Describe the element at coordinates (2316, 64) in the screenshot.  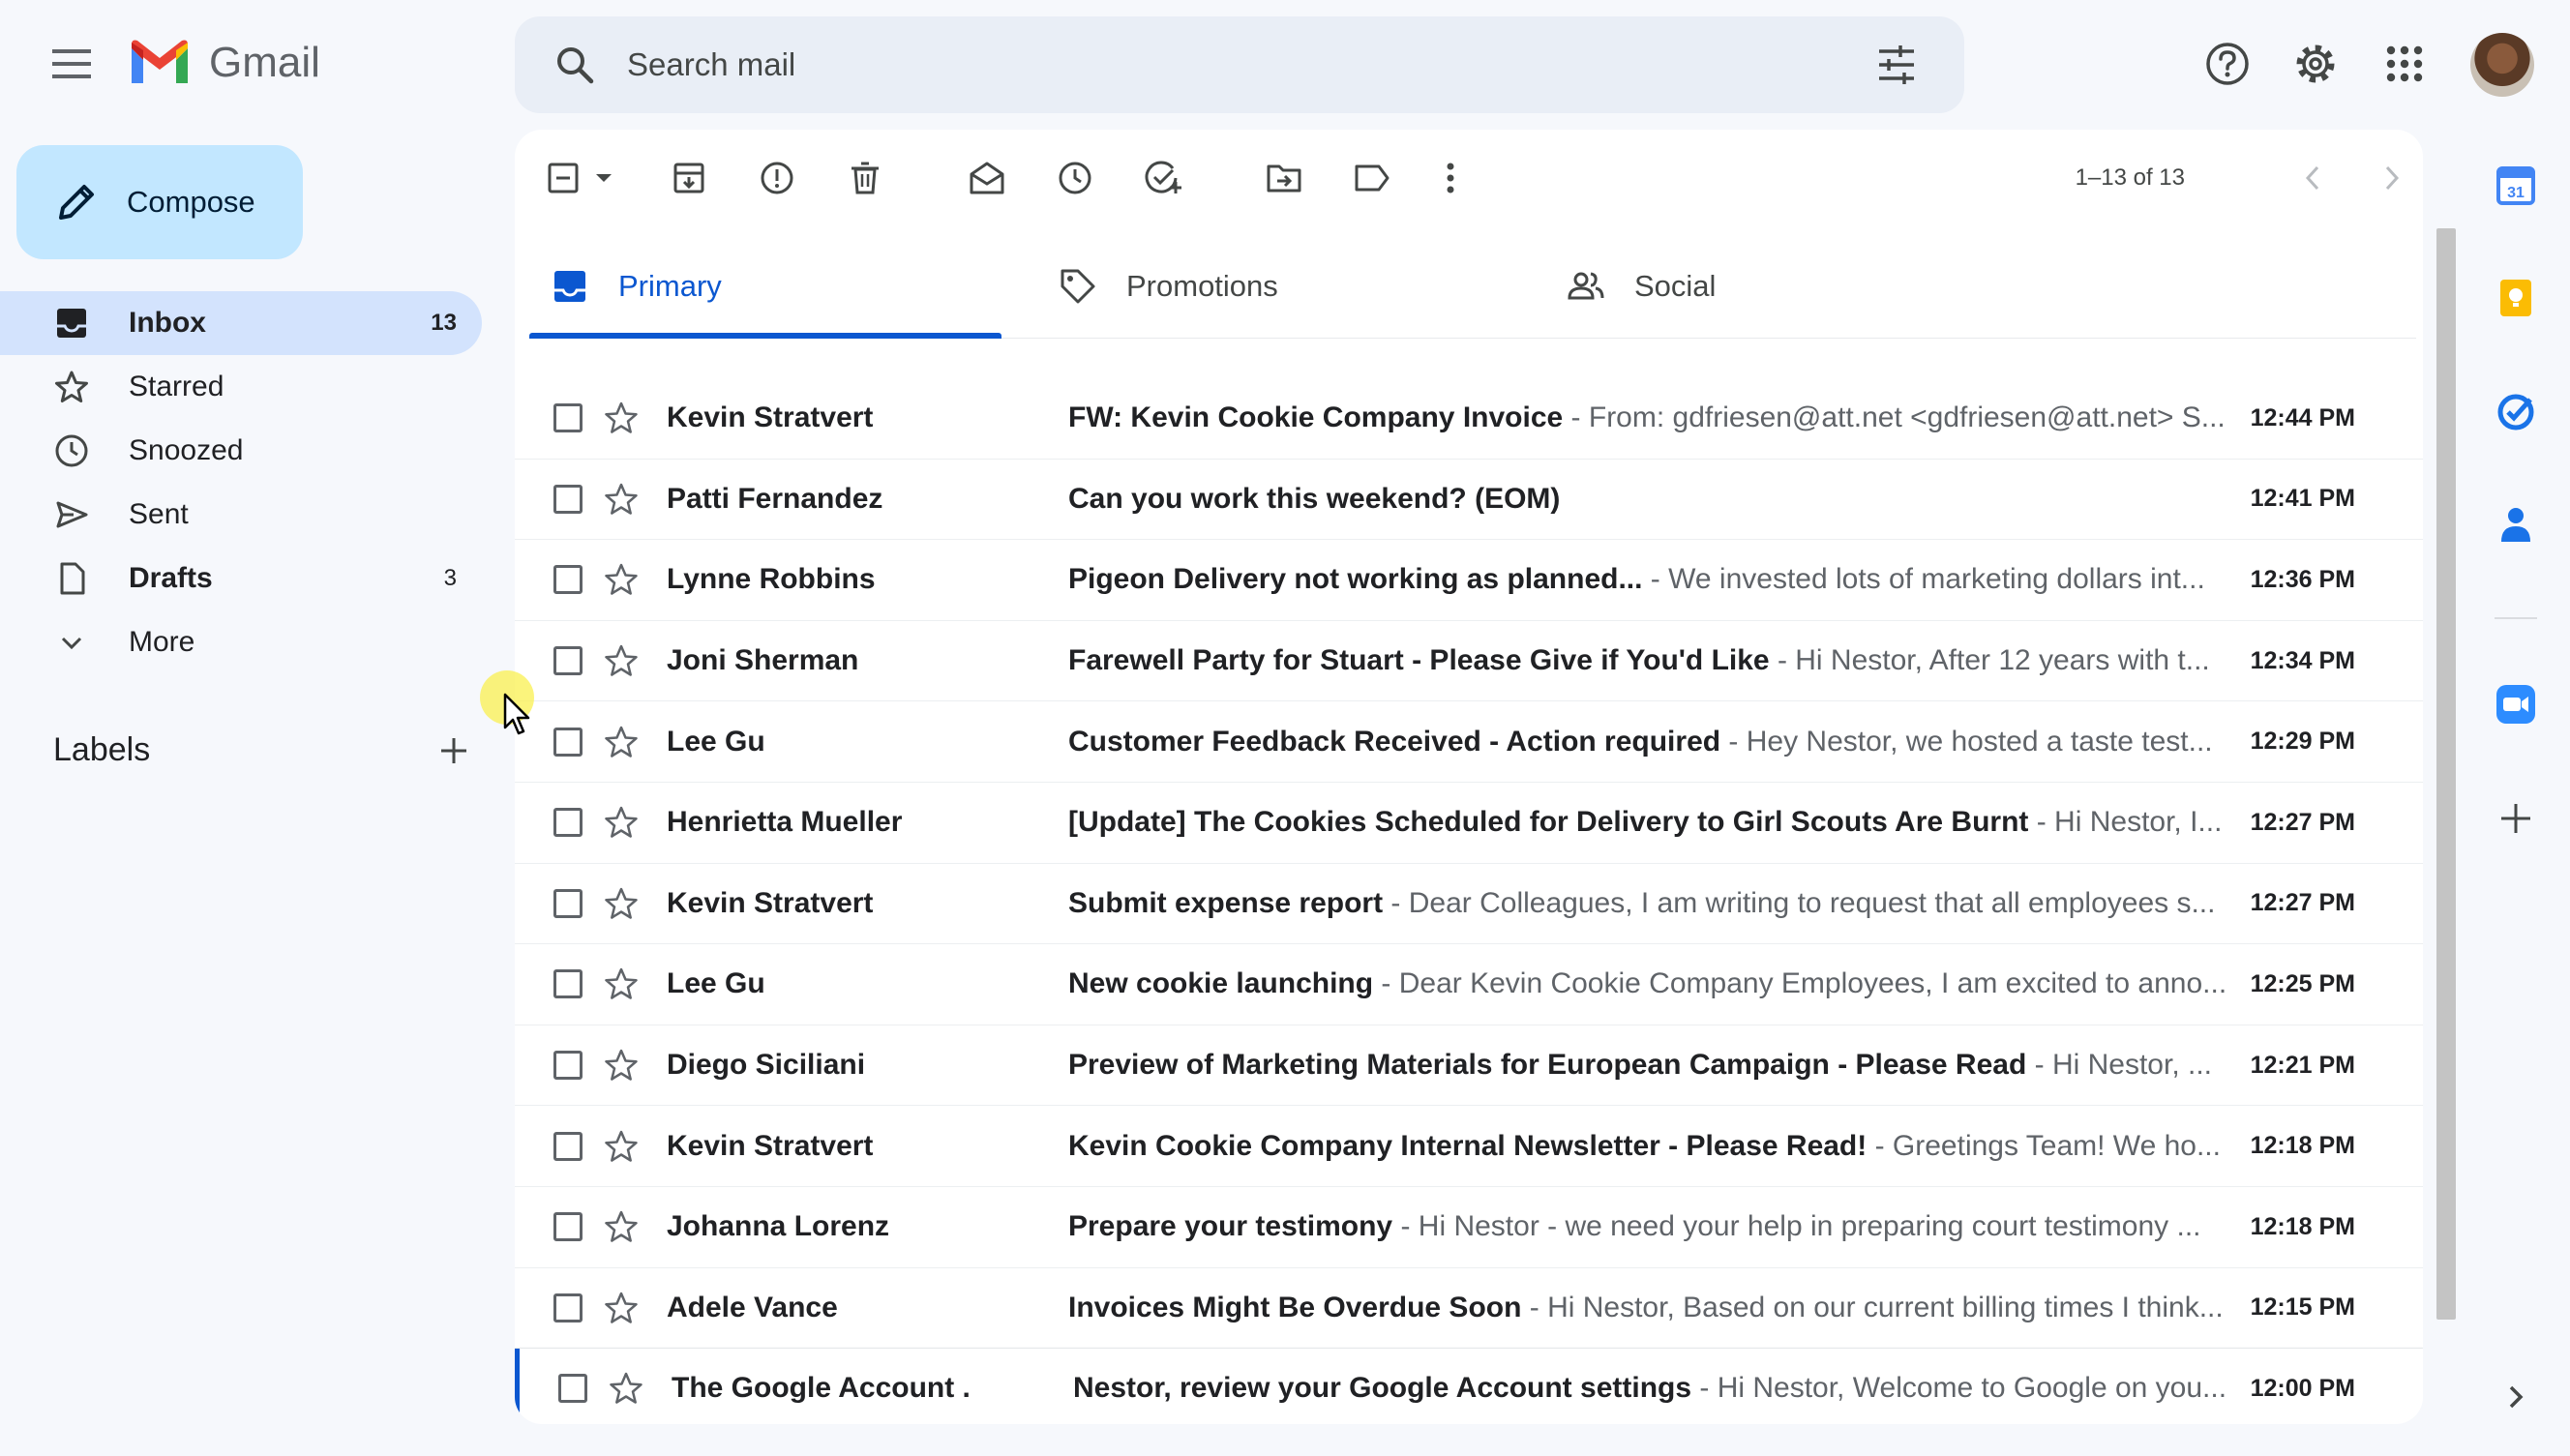
I see `settings-gear-icon` at that location.